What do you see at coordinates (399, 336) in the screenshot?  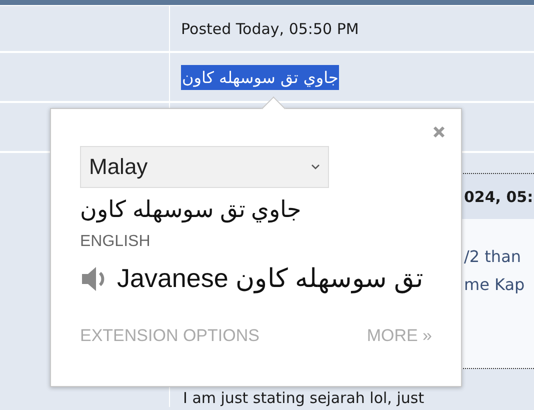 I see `more-link: MORE »` at bounding box center [399, 336].